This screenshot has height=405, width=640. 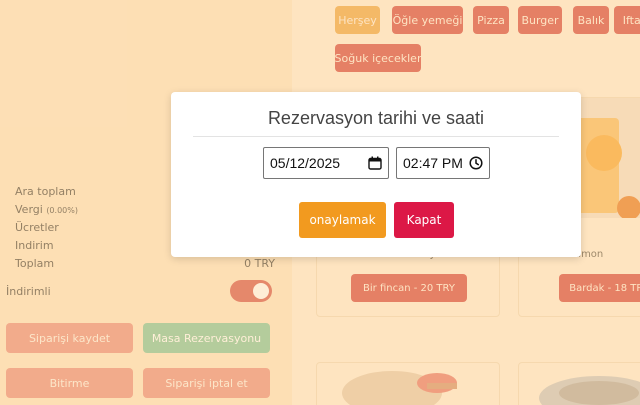 What do you see at coordinates (424, 220) in the screenshot?
I see `close-button: Kapat` at bounding box center [424, 220].